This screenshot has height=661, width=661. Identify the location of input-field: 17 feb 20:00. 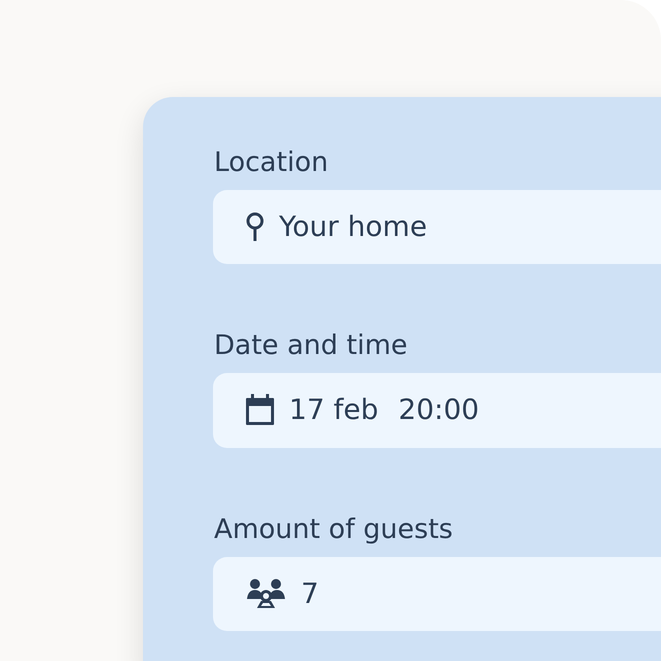
(437, 410).